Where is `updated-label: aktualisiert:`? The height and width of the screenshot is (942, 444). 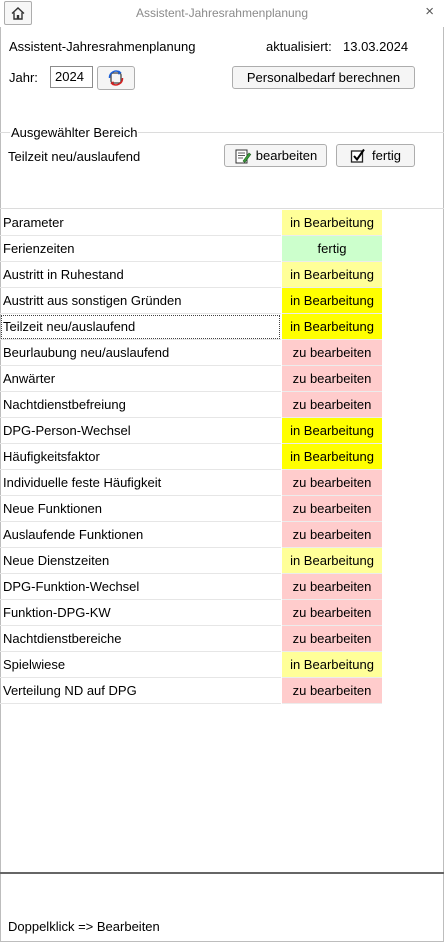
updated-label: aktualisiert: is located at coordinates (299, 46).